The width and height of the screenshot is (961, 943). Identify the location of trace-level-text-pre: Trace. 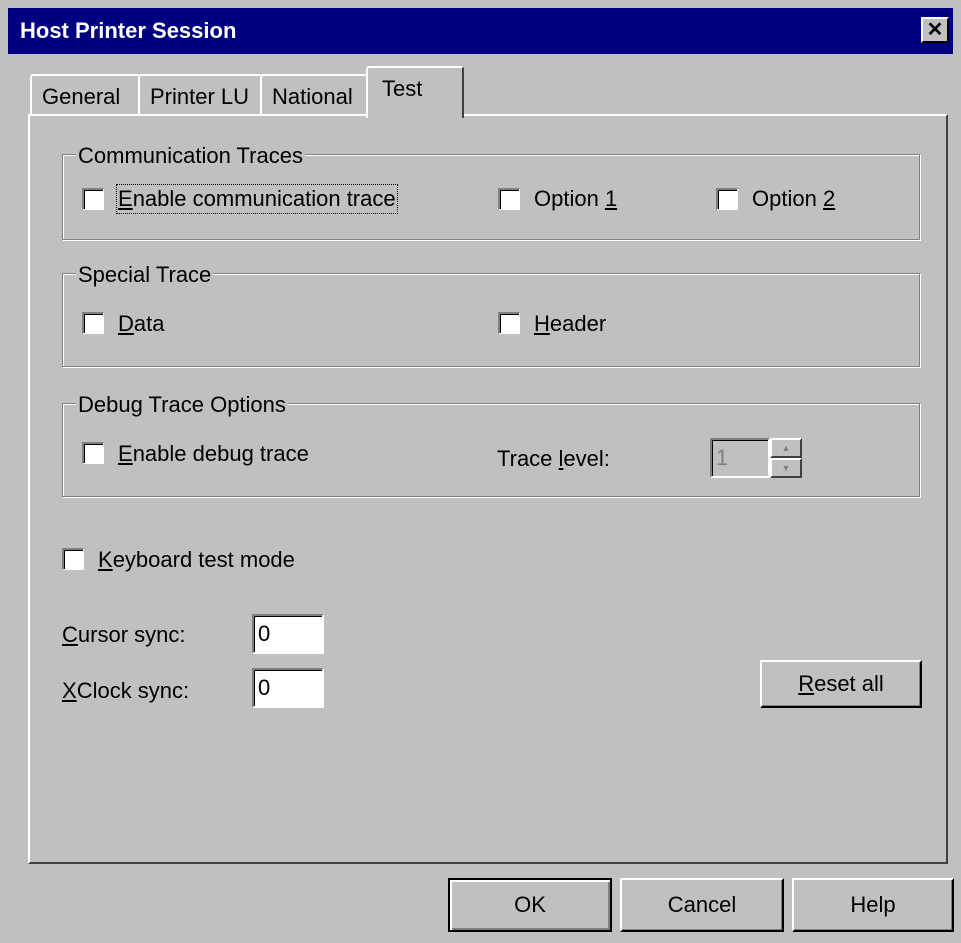
(528, 458).